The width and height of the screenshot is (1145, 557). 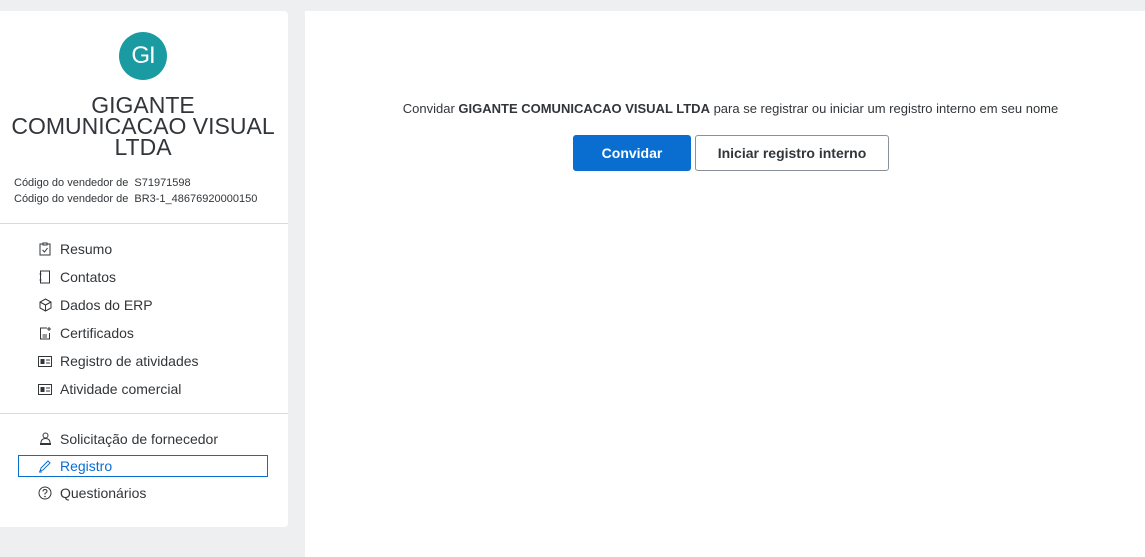 I want to click on sidebar-item-label: Resumo, so click(x=86, y=249).